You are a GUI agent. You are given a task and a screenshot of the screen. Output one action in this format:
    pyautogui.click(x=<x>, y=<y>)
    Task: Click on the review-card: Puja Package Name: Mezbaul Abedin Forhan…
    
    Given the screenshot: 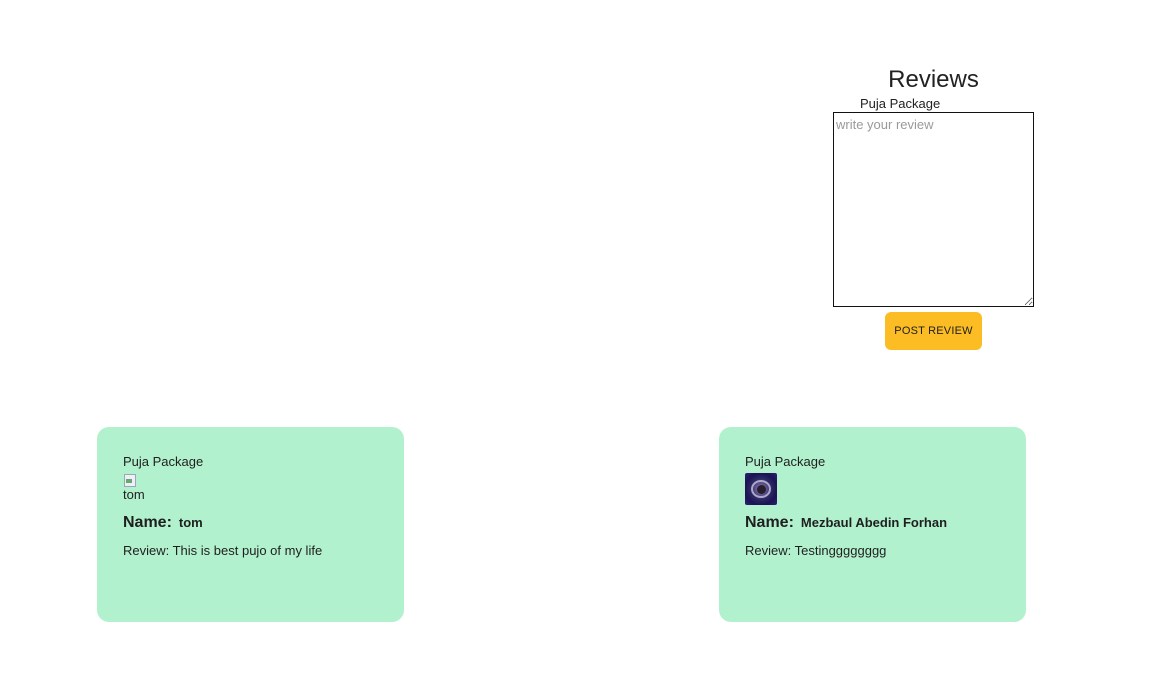 What is the action you would take?
    pyautogui.click(x=872, y=524)
    